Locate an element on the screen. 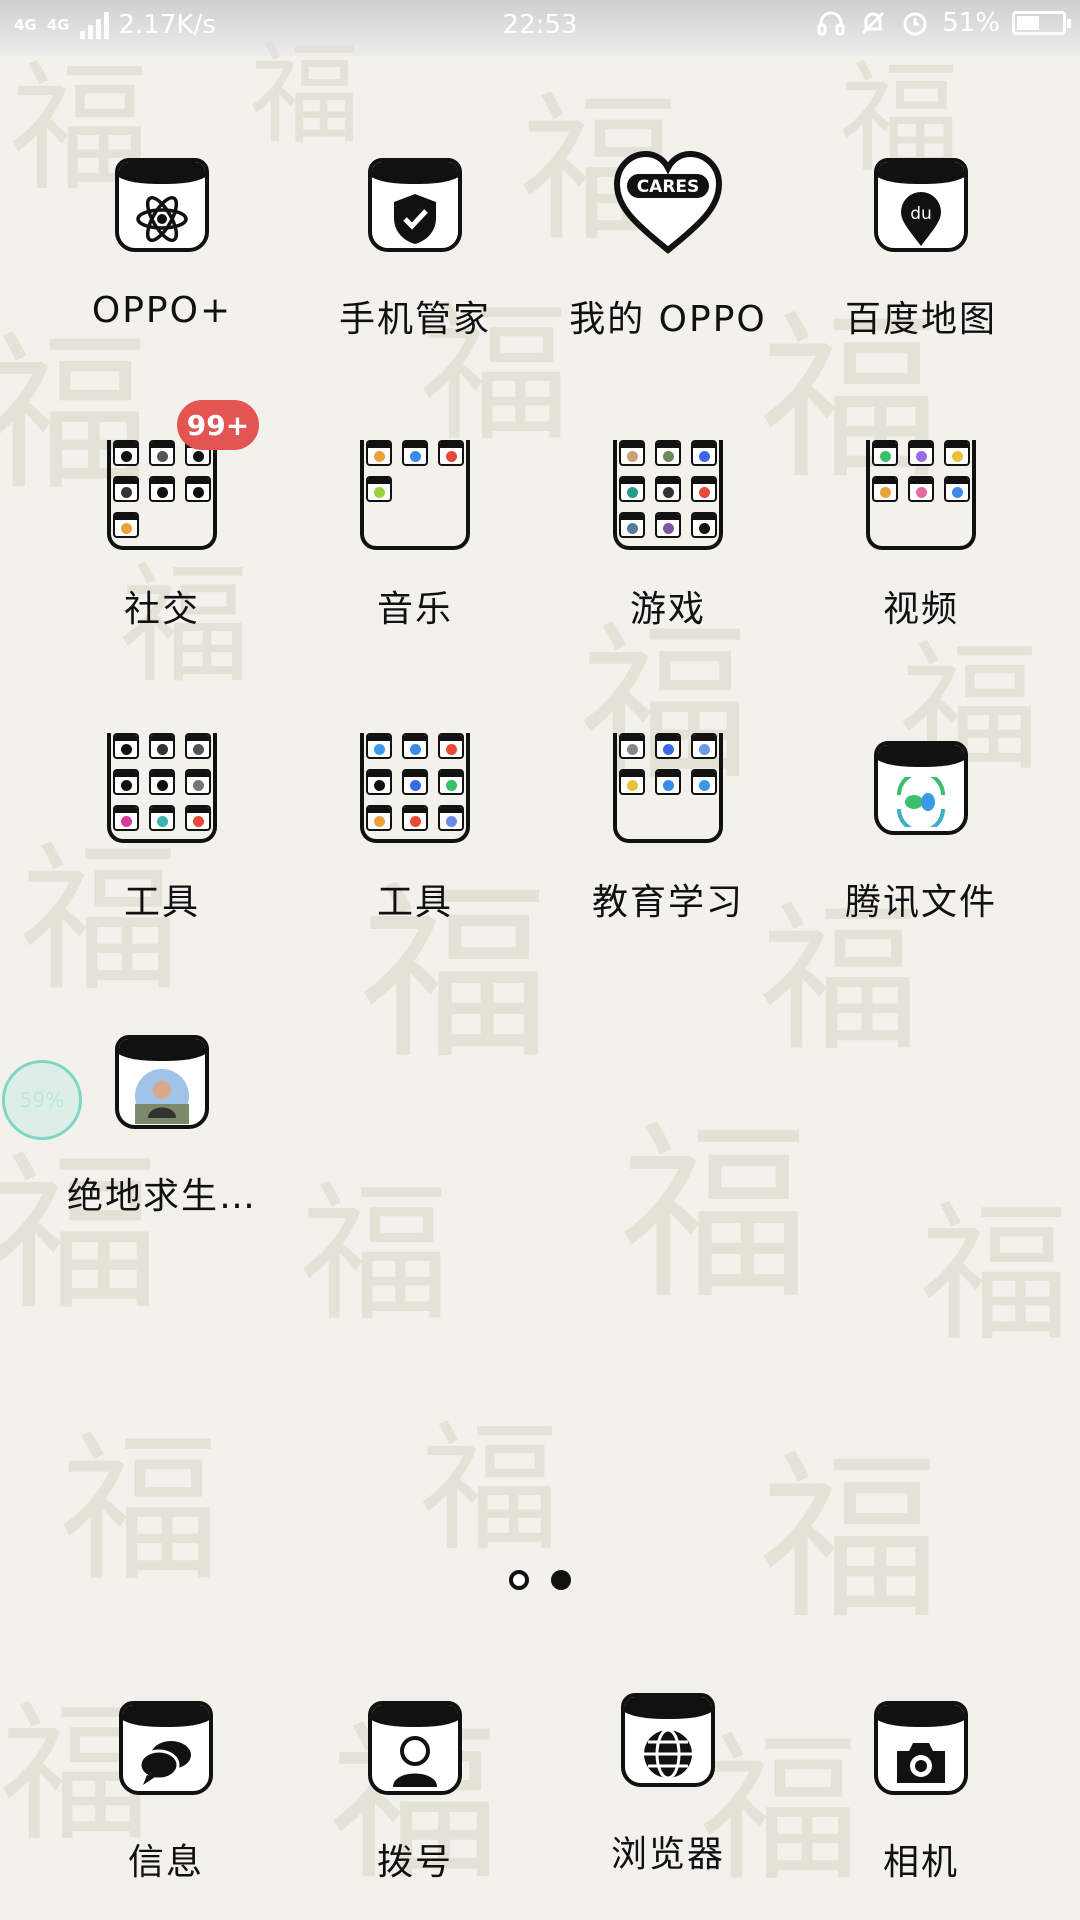  app-label: 腾讯文件 is located at coordinates (920, 902).